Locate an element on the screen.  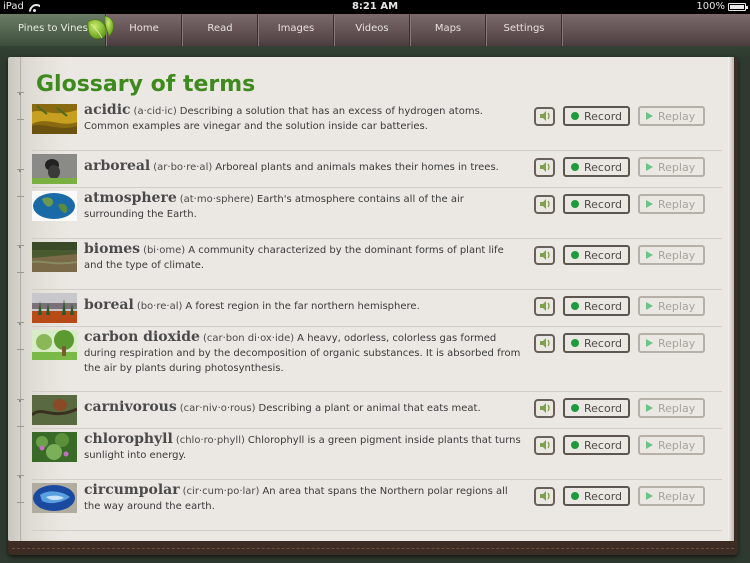
term: chlorophyll is located at coordinates (128, 439).